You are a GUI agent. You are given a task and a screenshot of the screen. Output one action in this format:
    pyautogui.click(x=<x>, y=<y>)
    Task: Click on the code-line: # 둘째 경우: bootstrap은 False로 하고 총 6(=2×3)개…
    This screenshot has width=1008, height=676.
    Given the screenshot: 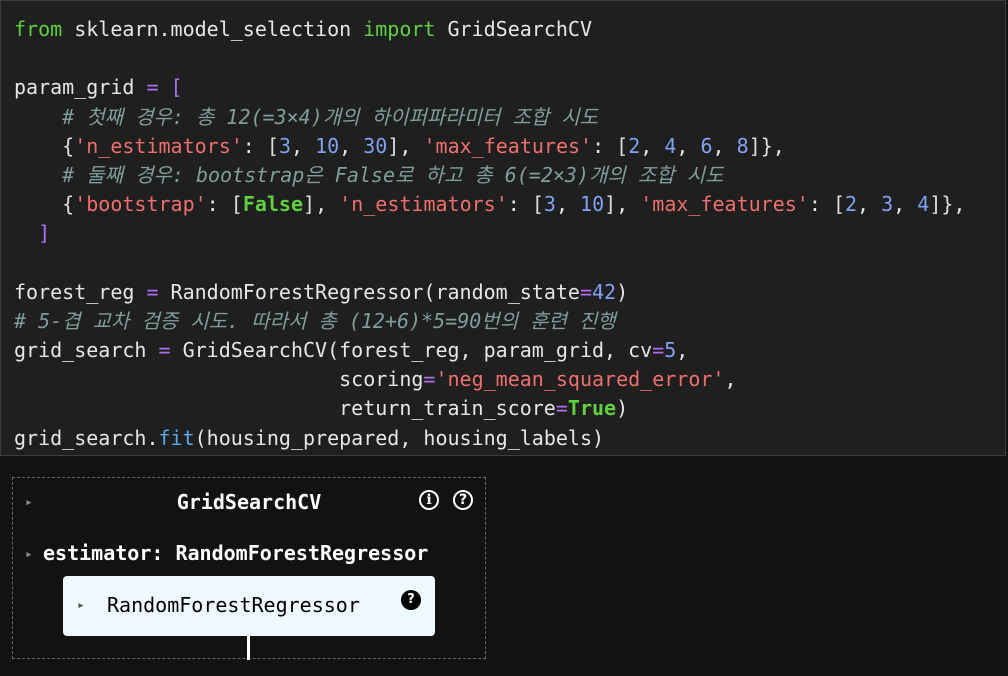 What is the action you would take?
    pyautogui.click(x=489, y=175)
    